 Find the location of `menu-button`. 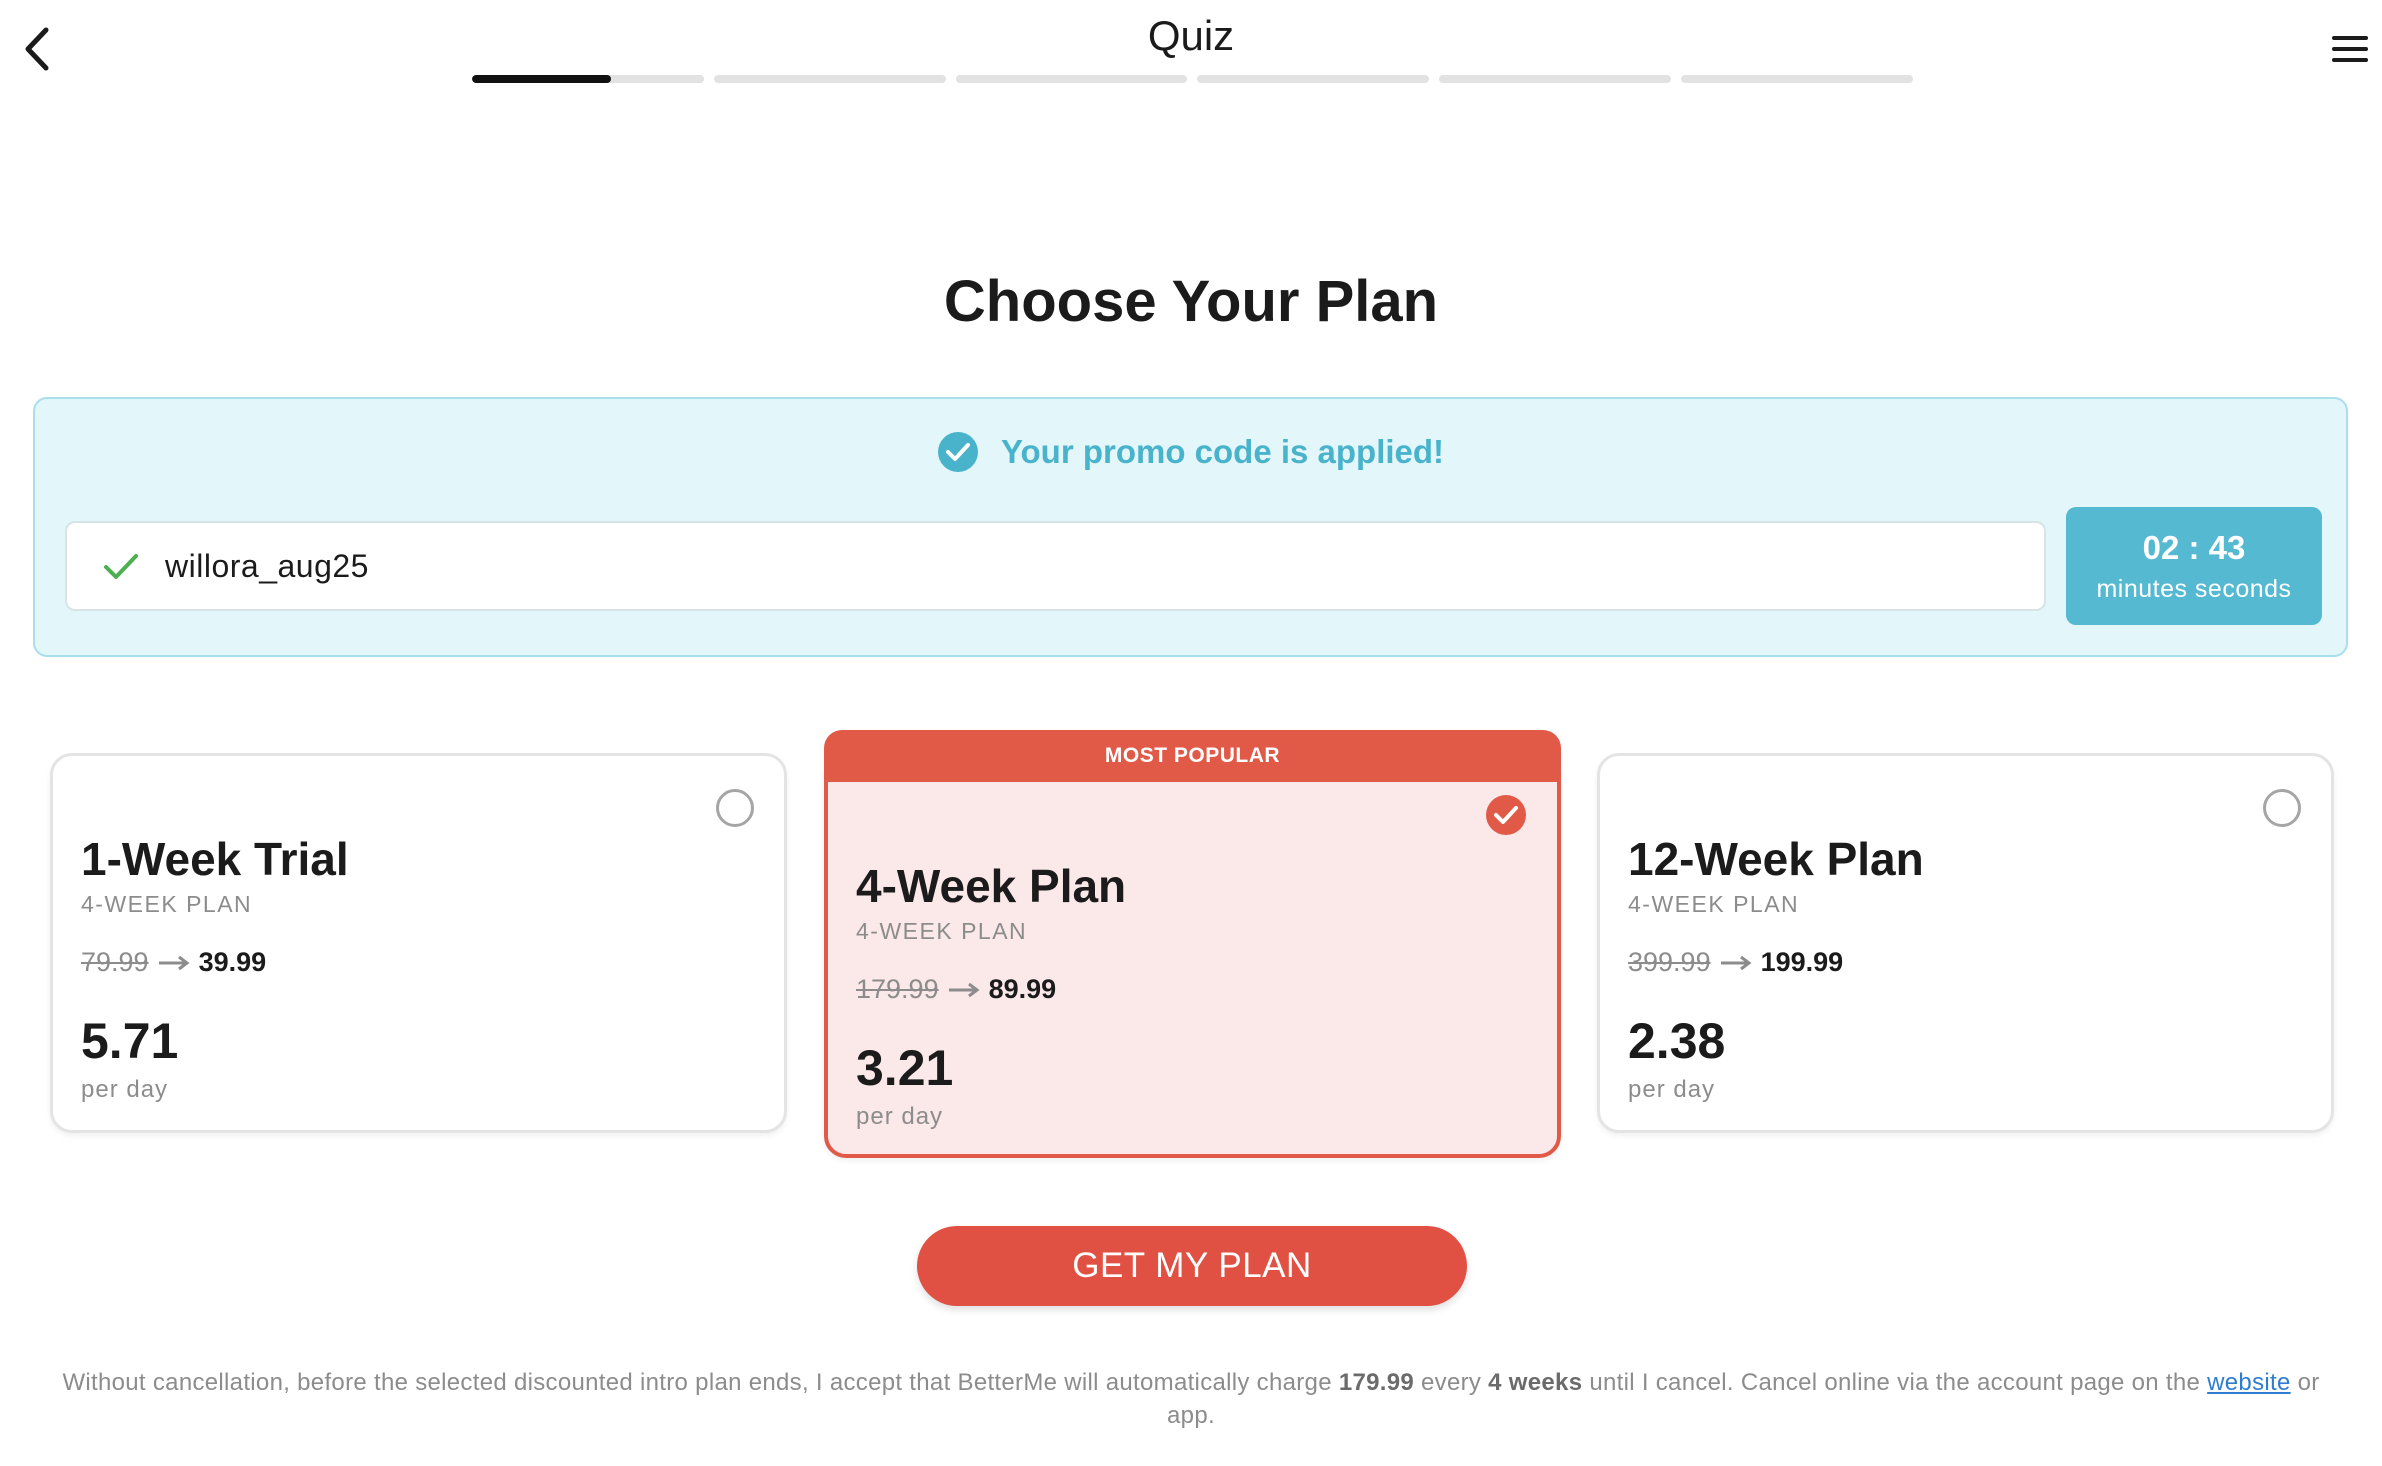

menu-button is located at coordinates (2350, 49).